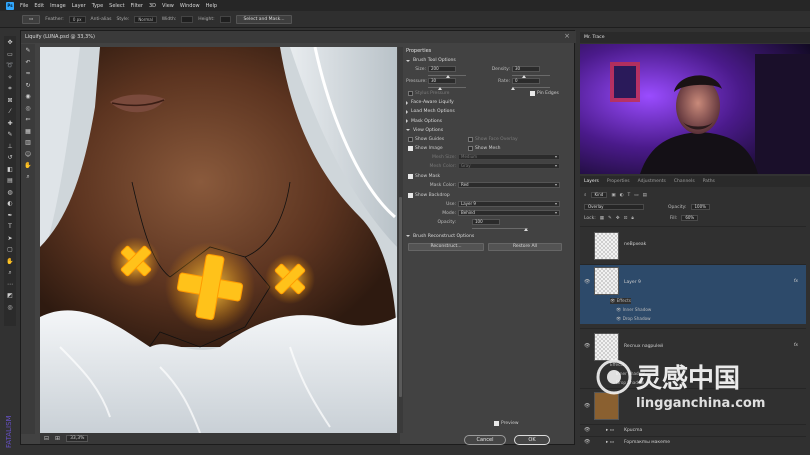  What do you see at coordinates (626, 218) in the screenshot?
I see `lock-artboard-icon: ⊡` at bounding box center [626, 218].